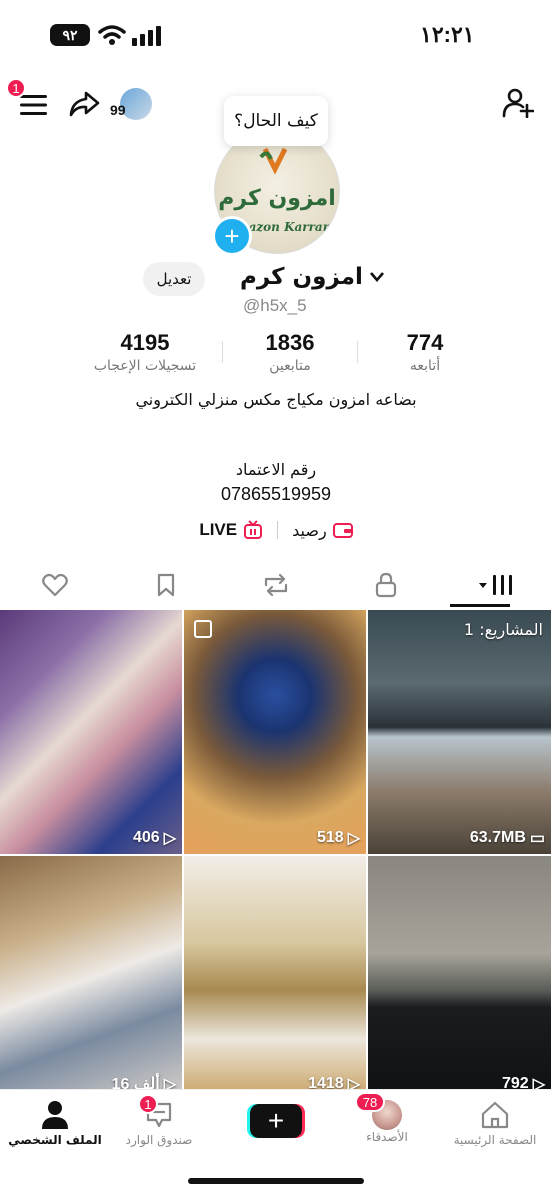 The width and height of the screenshot is (552, 1197). Describe the element at coordinates (275, 732) in the screenshot. I see `video-thumbnail-peacock: 518 ▷` at that location.